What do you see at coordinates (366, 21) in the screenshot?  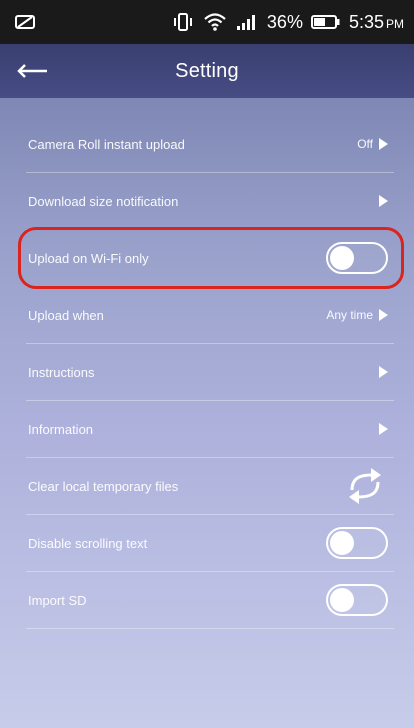 I see `clock-time: 5:35` at bounding box center [366, 21].